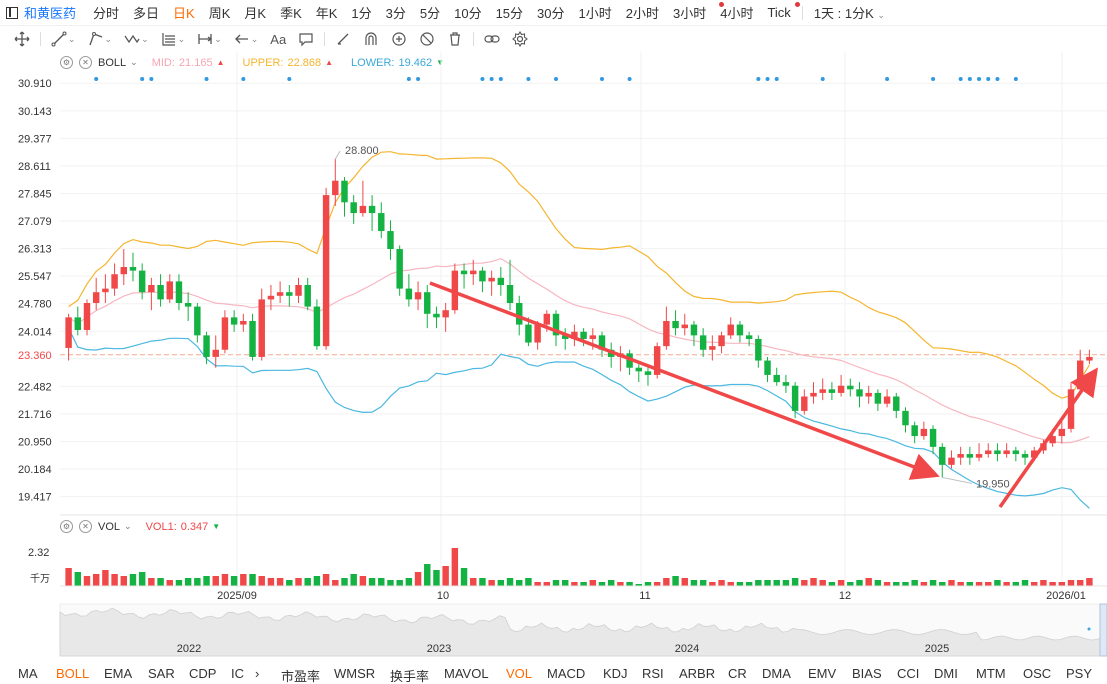 The height and width of the screenshot is (684, 1107). Describe the element at coordinates (40, 579) in the screenshot. I see `vol-unit-label: 千万` at that location.